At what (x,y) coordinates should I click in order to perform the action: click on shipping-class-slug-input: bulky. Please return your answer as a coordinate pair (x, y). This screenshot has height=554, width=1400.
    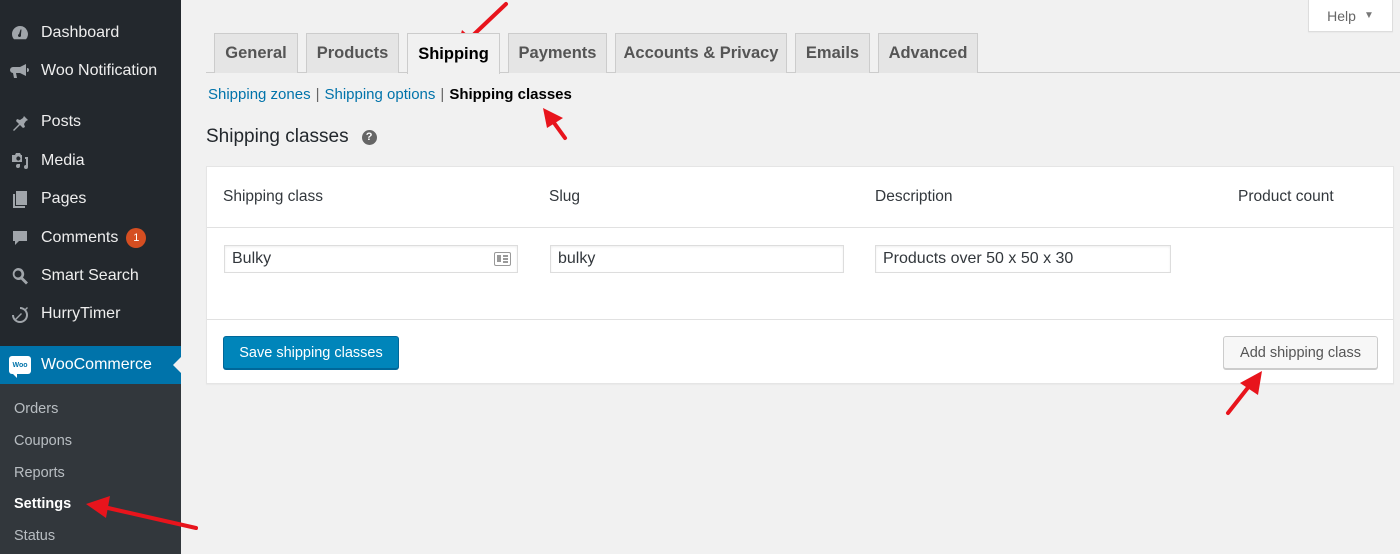
    Looking at the image, I should click on (697, 259).